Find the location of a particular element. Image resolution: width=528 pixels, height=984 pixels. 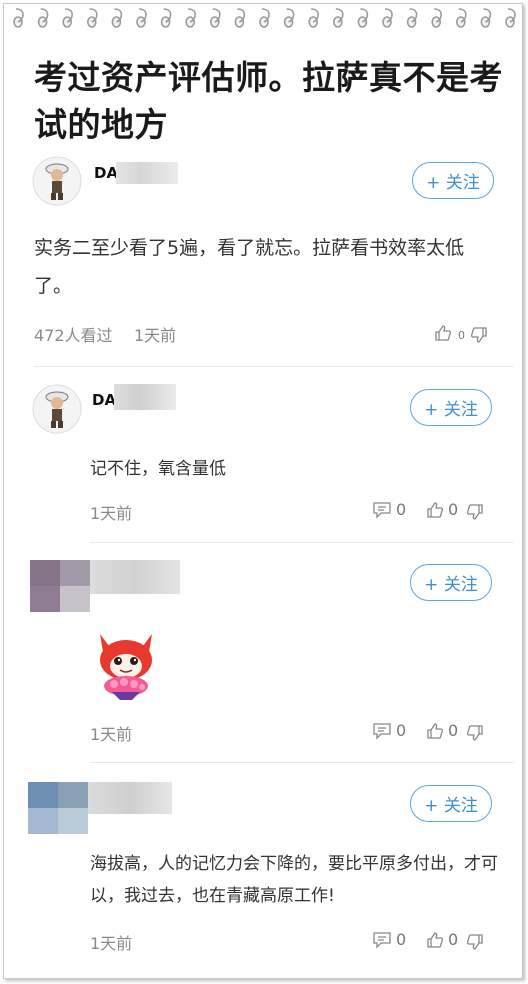

author-name-blurred is located at coordinates (147, 173).